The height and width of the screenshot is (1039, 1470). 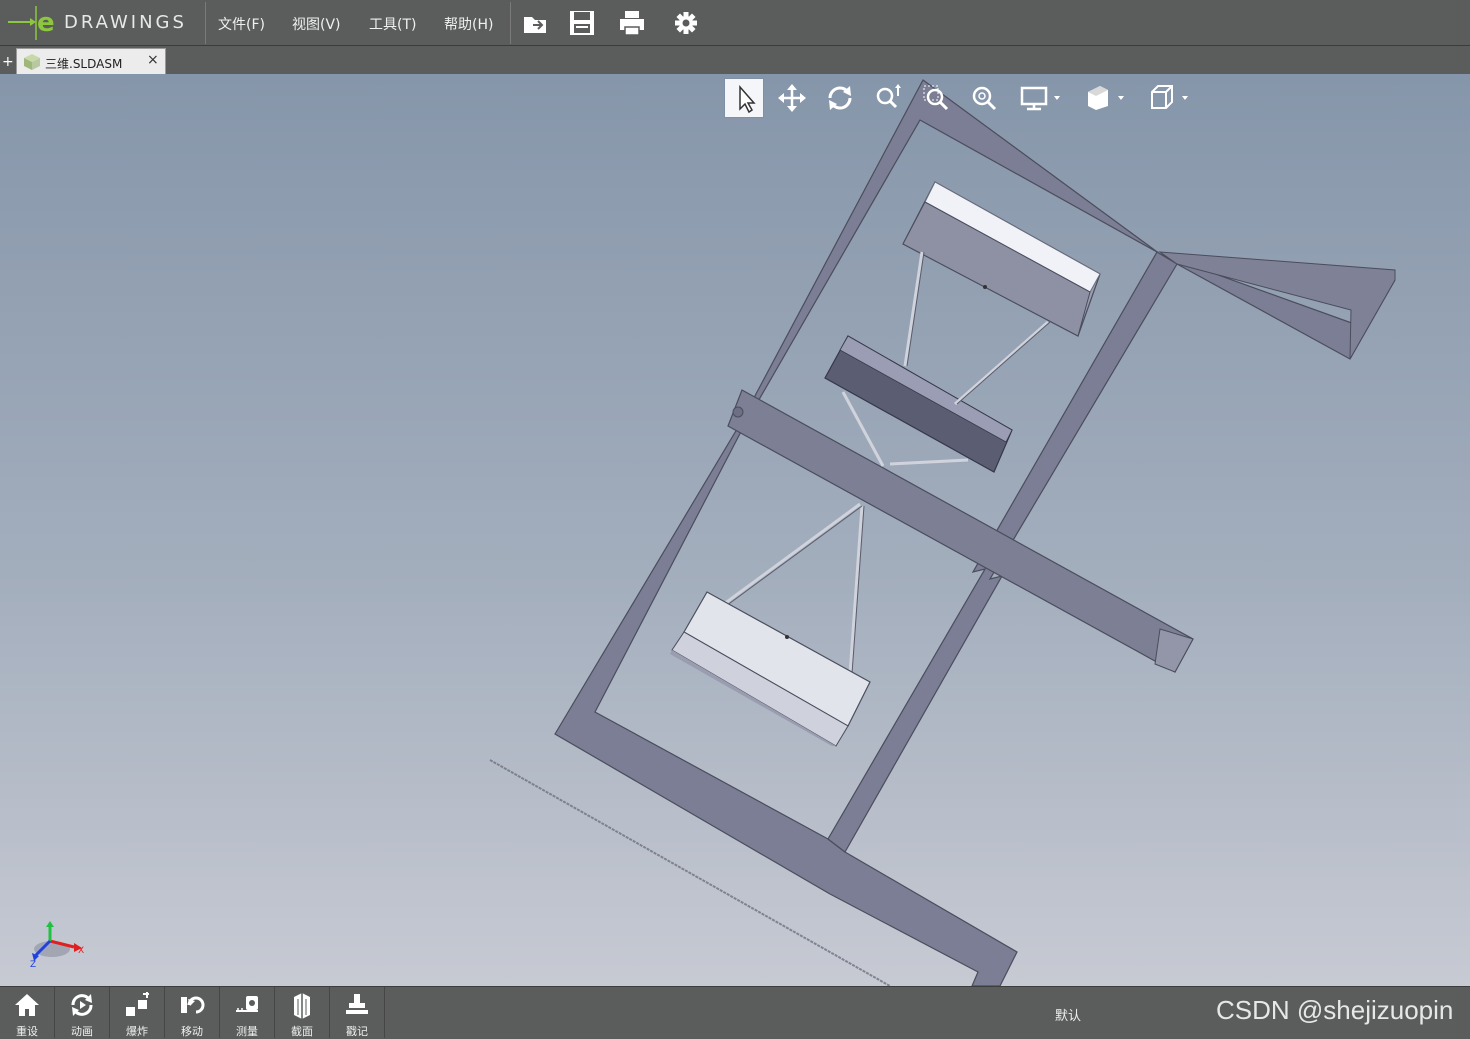 I want to click on document-tab-label: 三维.SLDASM, so click(x=84, y=64).